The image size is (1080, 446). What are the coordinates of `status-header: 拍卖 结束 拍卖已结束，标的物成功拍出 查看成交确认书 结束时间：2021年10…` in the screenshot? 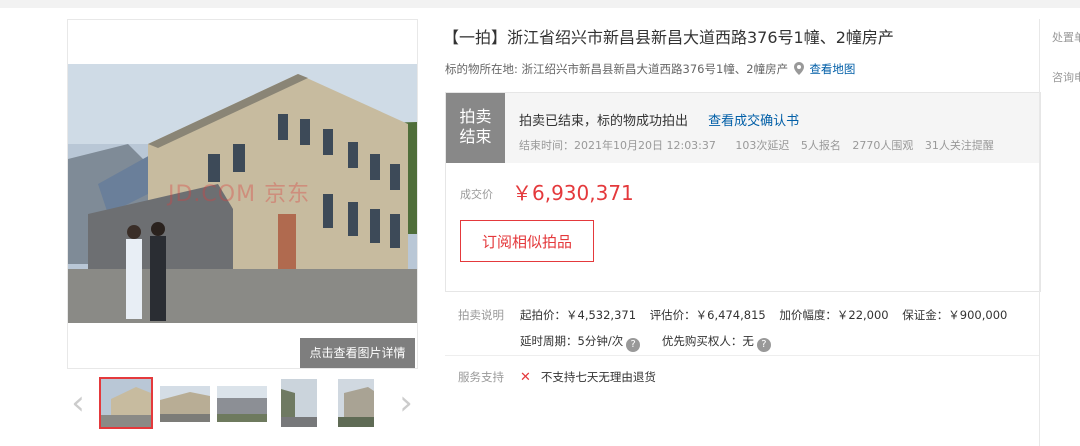 It's located at (743, 128).